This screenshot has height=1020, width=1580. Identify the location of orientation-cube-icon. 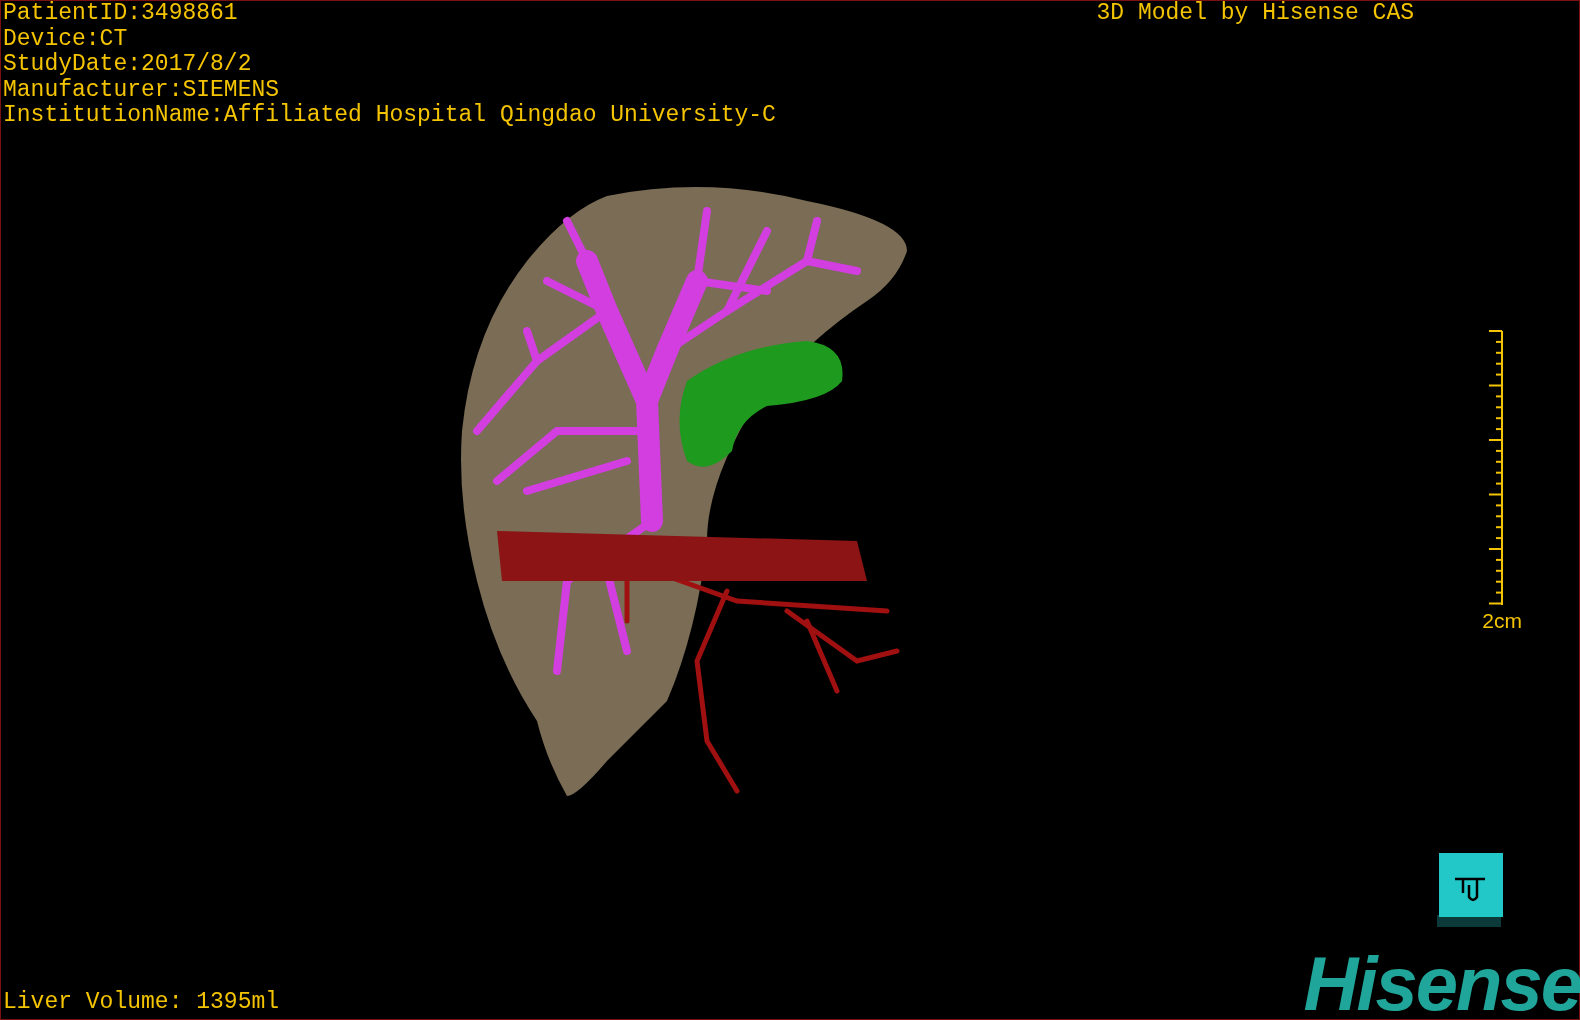
(1470, 891).